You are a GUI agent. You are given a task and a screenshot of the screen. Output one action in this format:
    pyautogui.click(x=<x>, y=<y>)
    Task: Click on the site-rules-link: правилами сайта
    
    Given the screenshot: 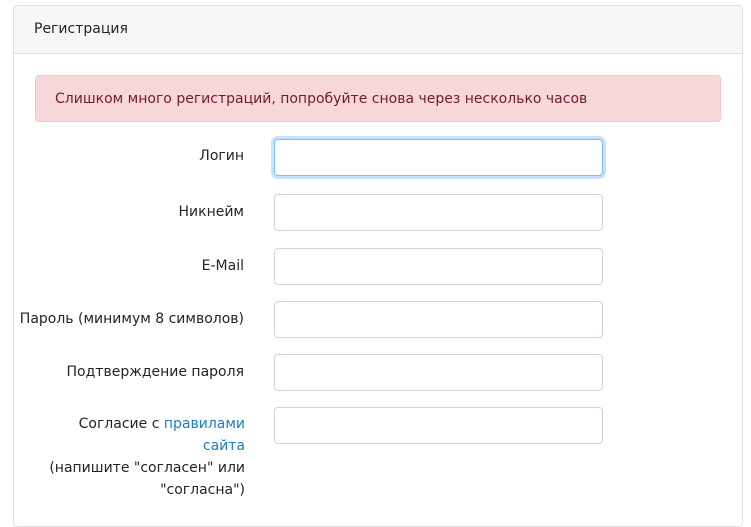 What is the action you would take?
    pyautogui.click(x=204, y=435)
    